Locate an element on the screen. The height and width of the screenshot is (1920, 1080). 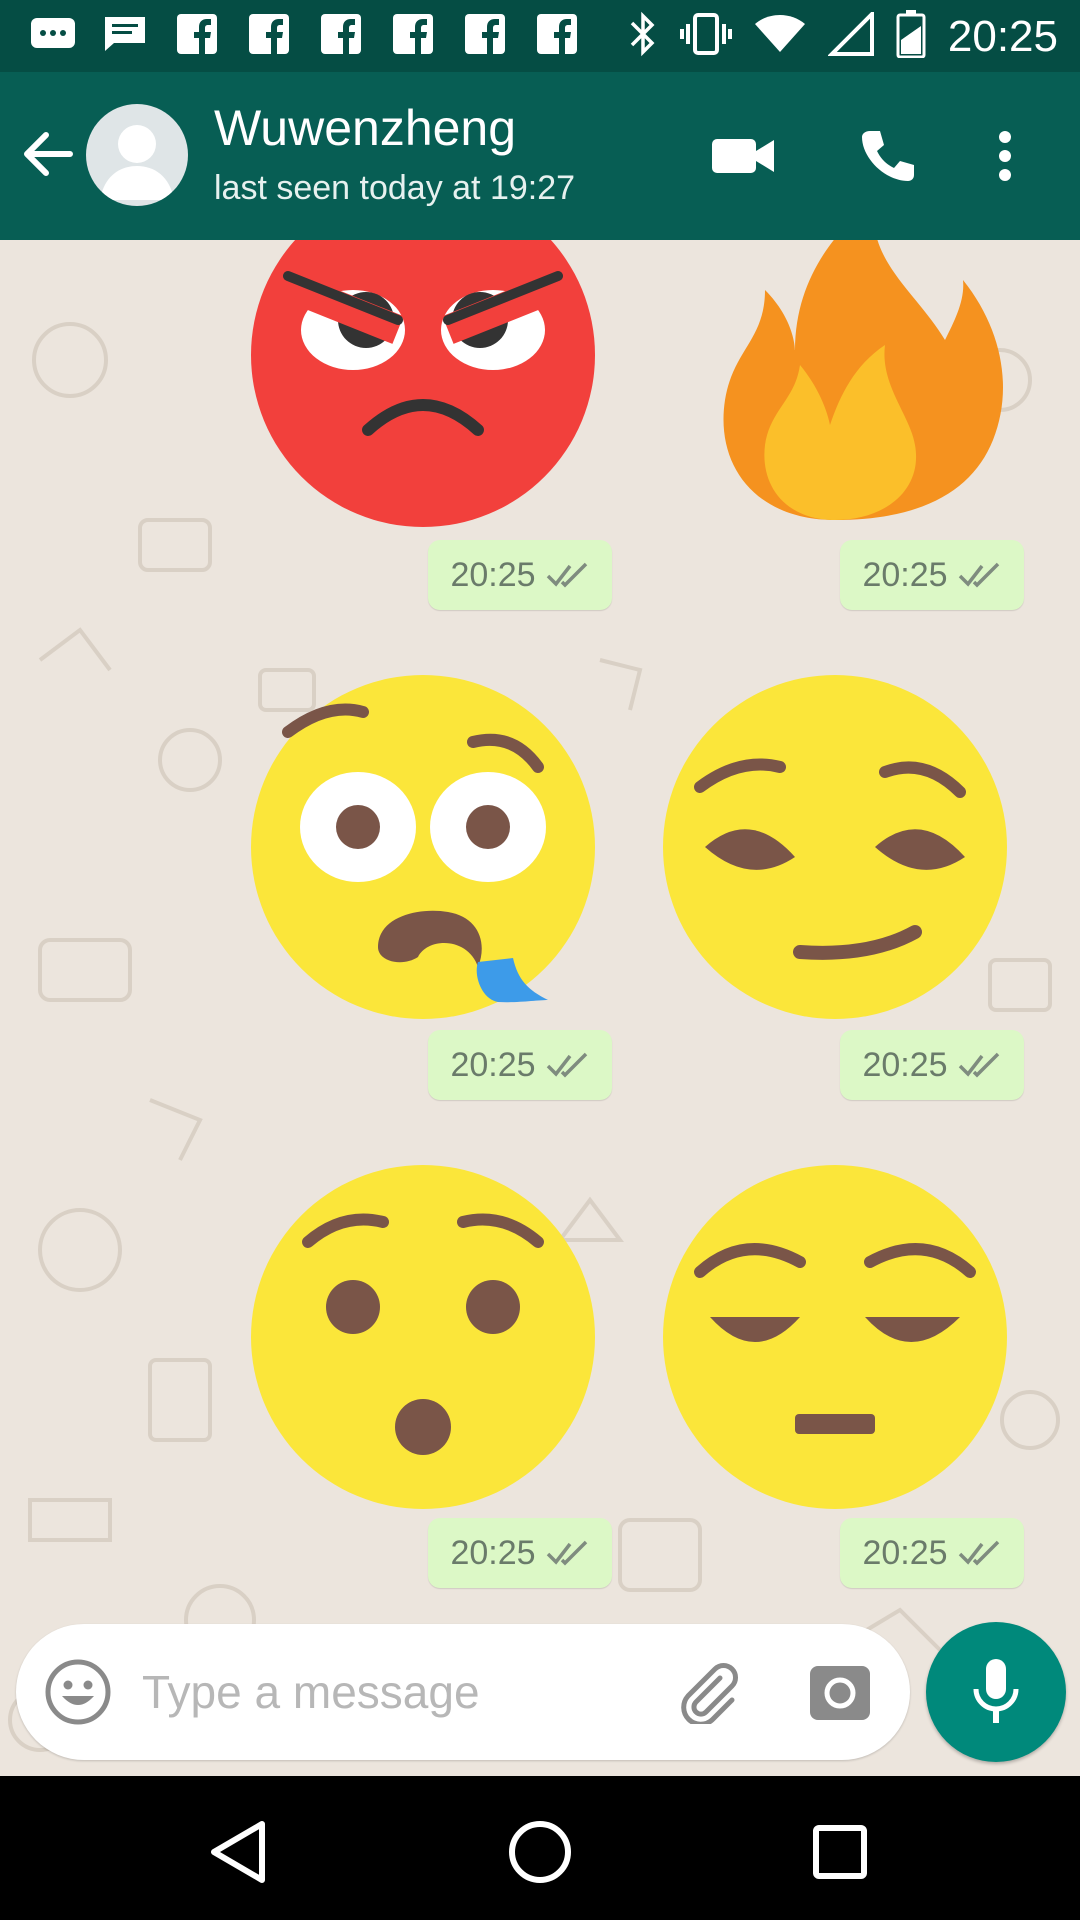
video-call-icon is located at coordinates (743, 156).